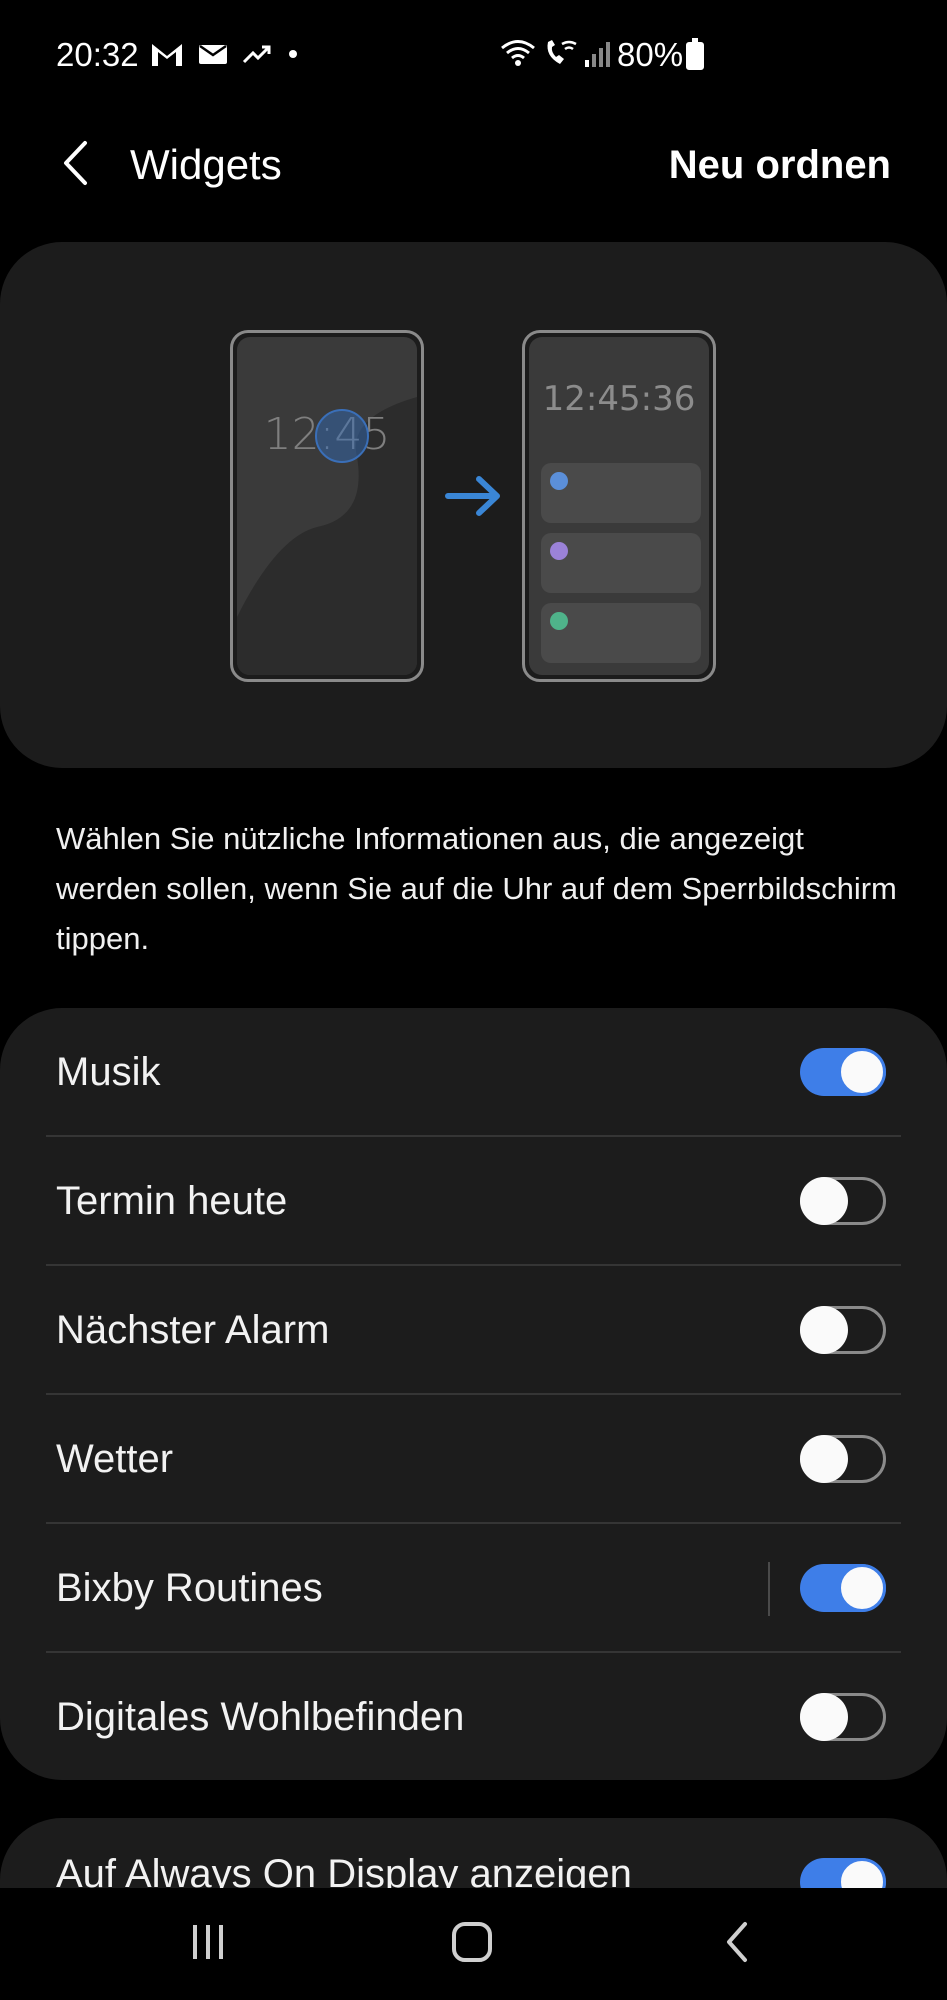 Image resolution: width=947 pixels, height=2000 pixels. What do you see at coordinates (843, 1717) in the screenshot?
I see `digitales-wohlbefinden-toggle` at bounding box center [843, 1717].